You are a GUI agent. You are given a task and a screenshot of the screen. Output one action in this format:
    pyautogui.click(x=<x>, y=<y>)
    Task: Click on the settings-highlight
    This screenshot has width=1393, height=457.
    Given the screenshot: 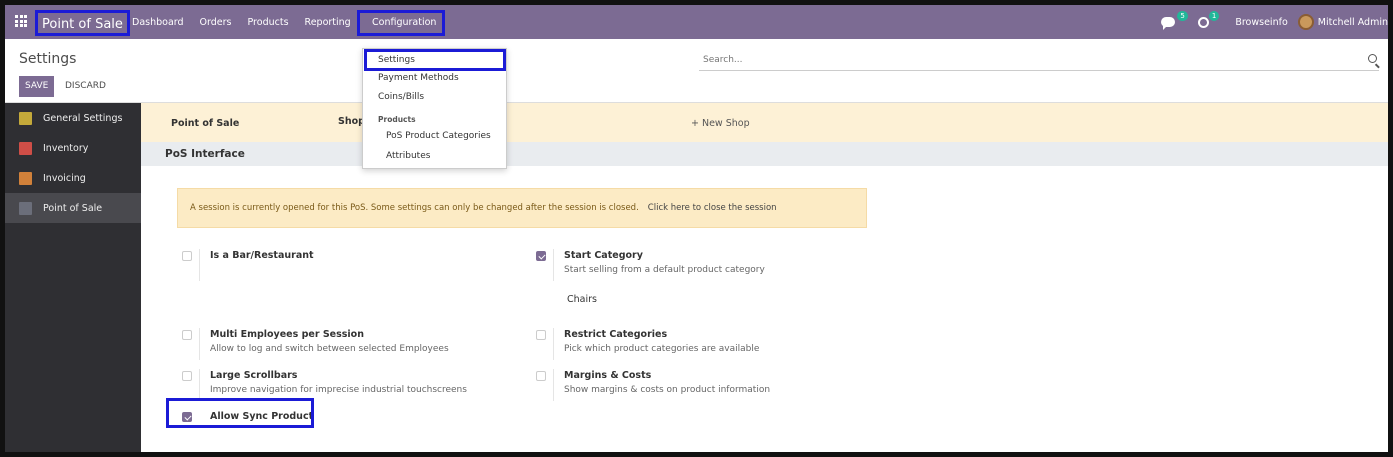 What is the action you would take?
    pyautogui.click(x=435, y=60)
    